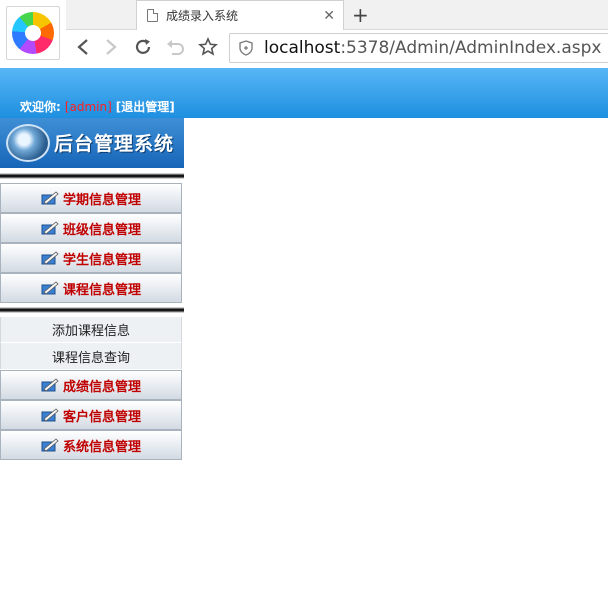  Describe the element at coordinates (101, 200) in the screenshot. I see `menu-label: 学期信息管理` at that location.